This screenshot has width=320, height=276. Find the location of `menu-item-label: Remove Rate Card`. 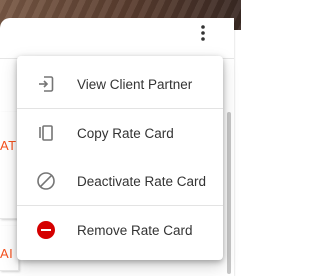

menu-item-label: Remove Rate Card is located at coordinates (135, 230).